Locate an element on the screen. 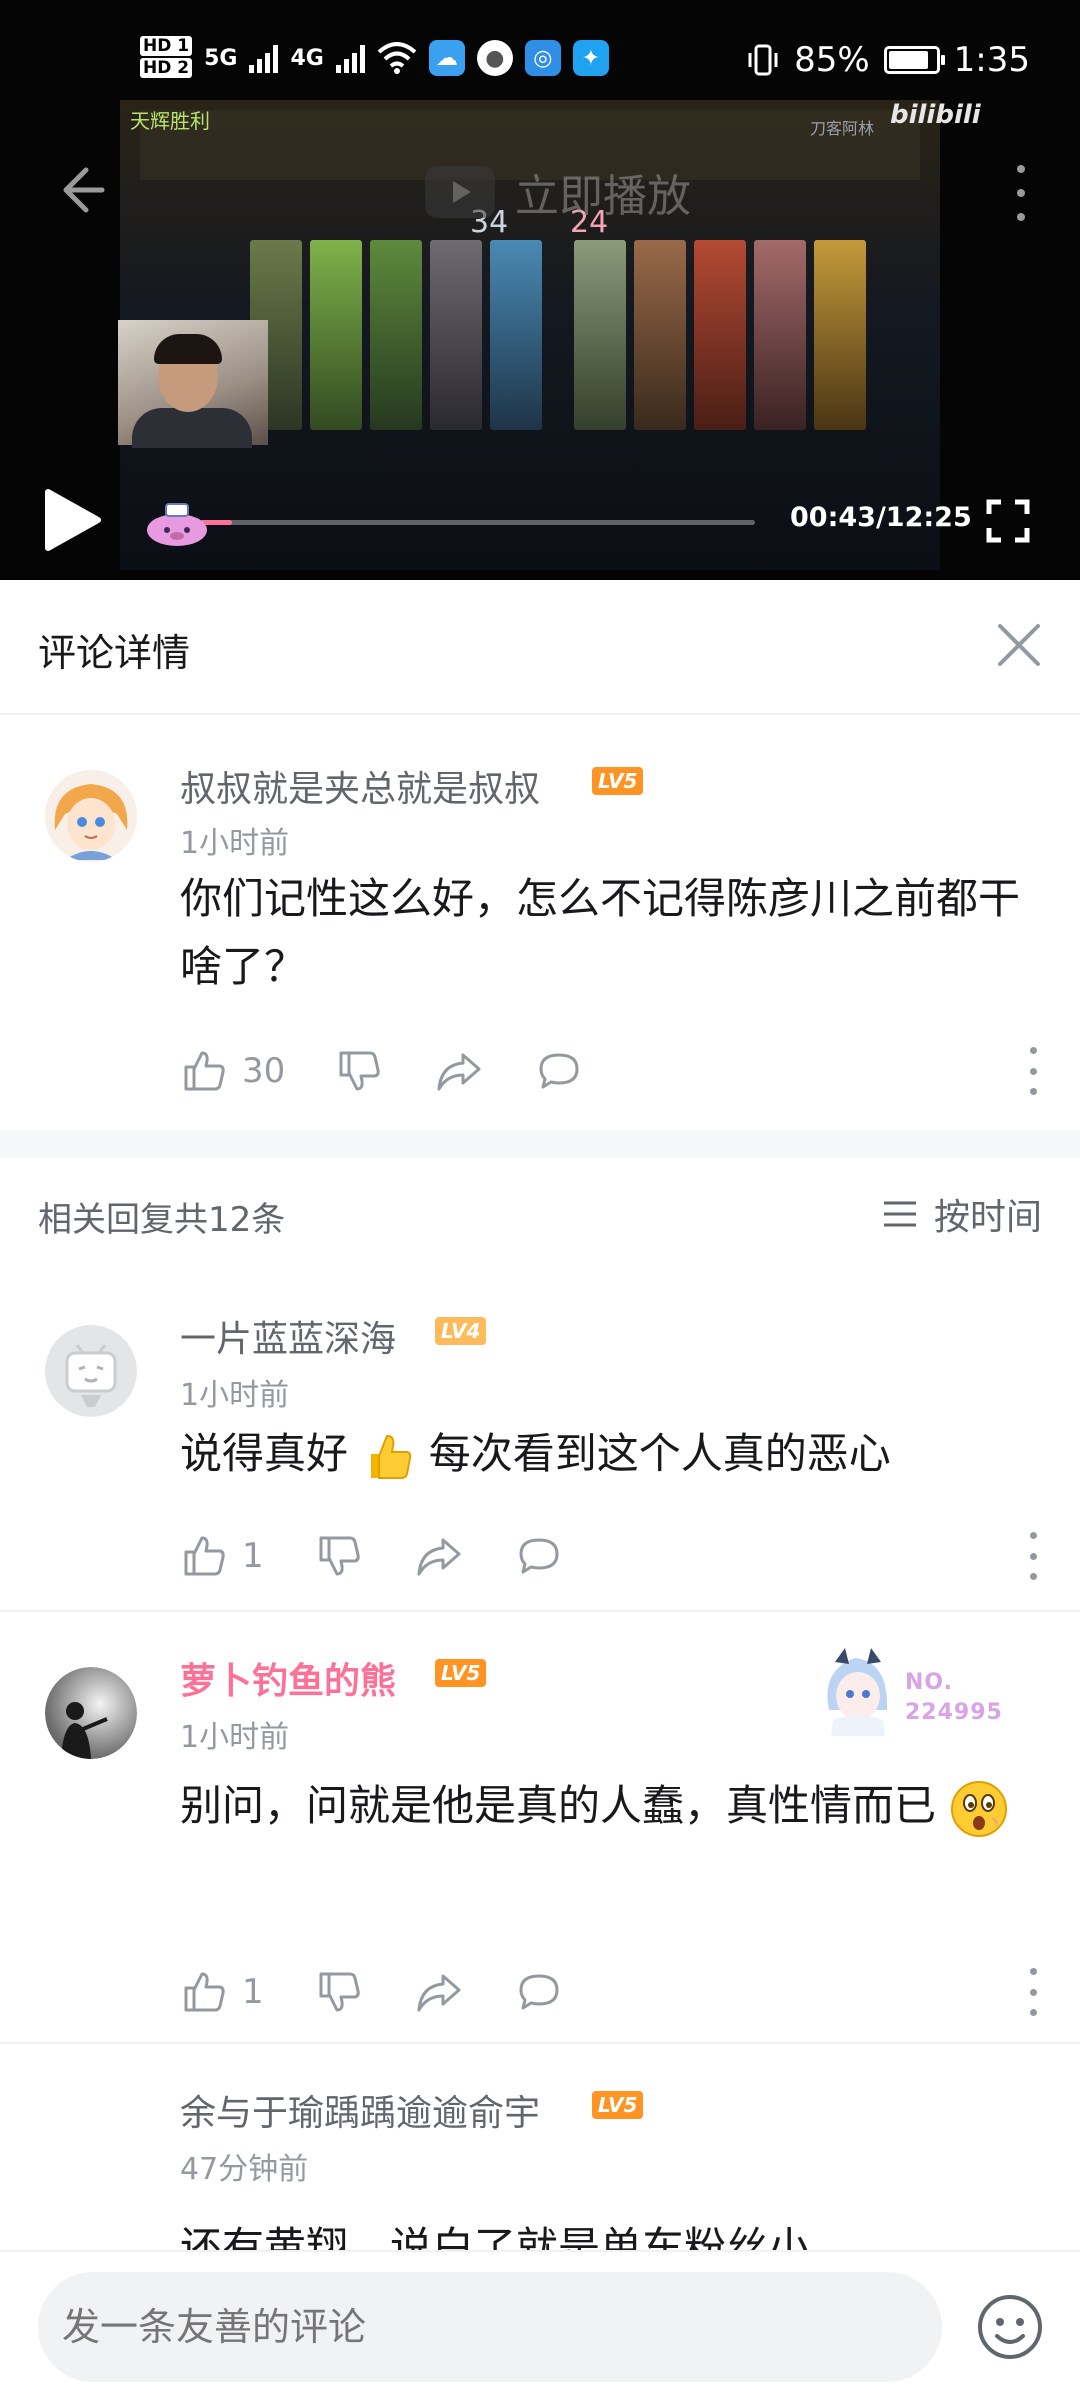 The height and width of the screenshot is (2400, 1080). comment-text: 说得真好 每次看到这个人真的恶心 is located at coordinates (610, 1454).